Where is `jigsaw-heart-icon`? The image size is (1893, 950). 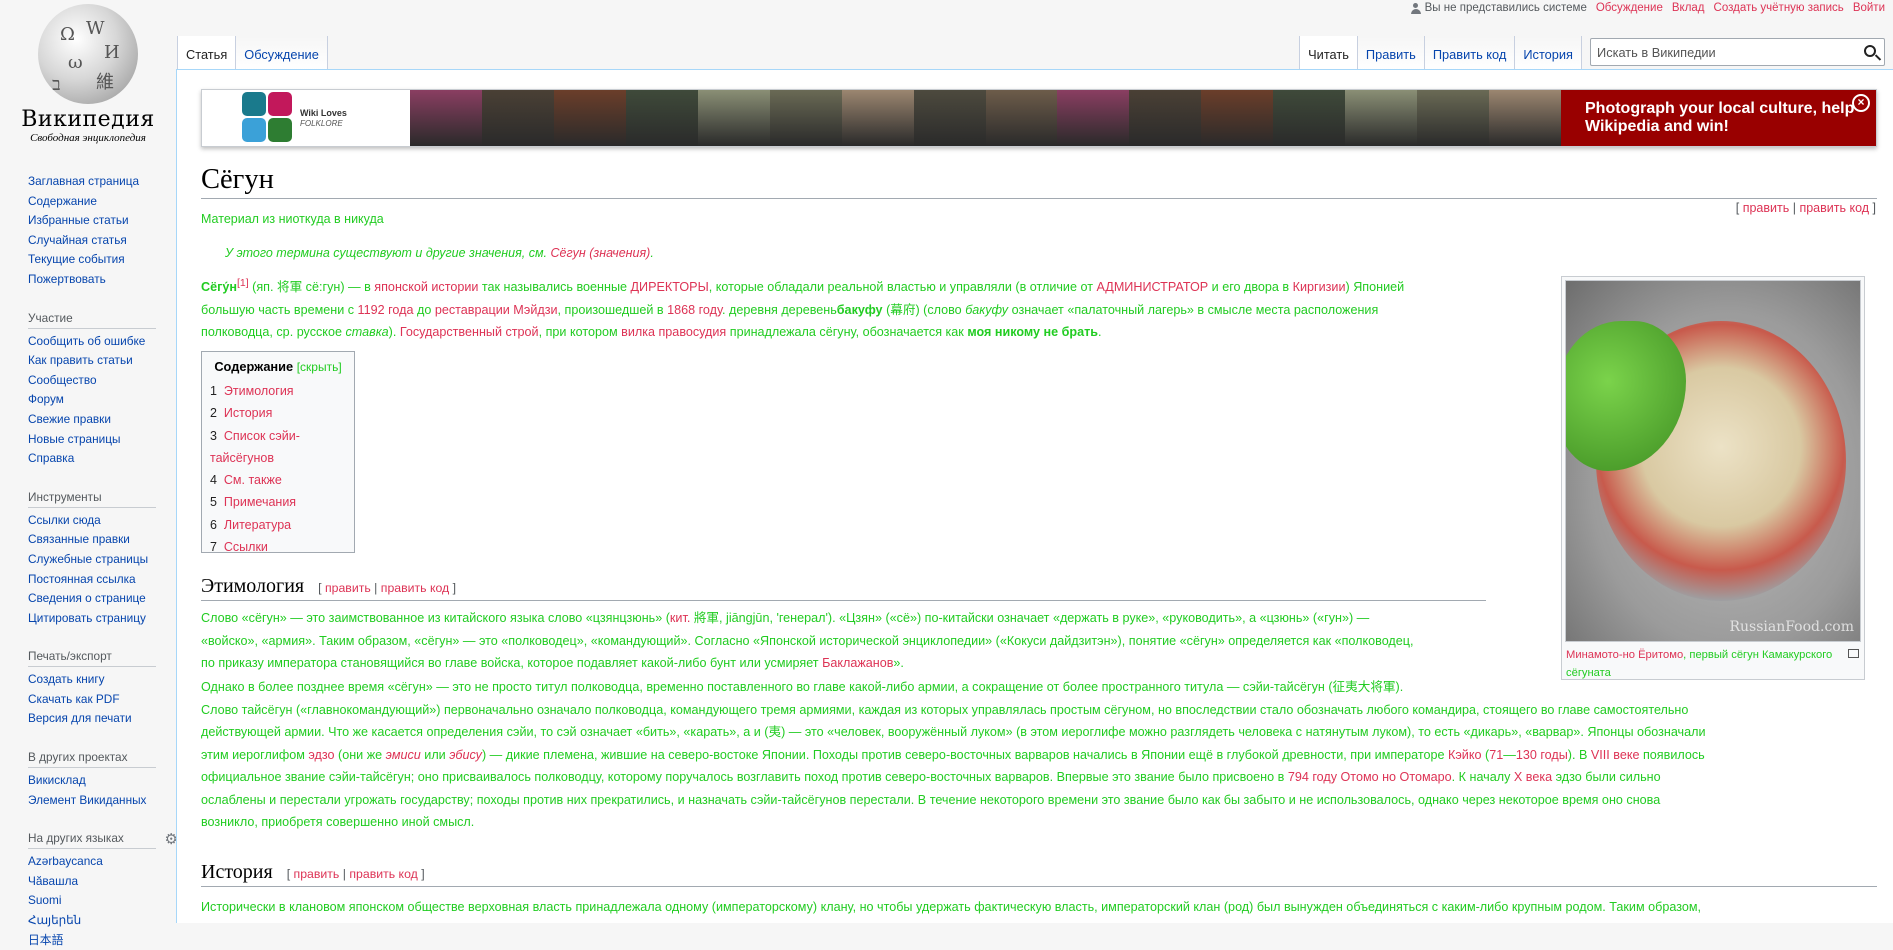
jigsaw-heart-icon is located at coordinates (268, 118).